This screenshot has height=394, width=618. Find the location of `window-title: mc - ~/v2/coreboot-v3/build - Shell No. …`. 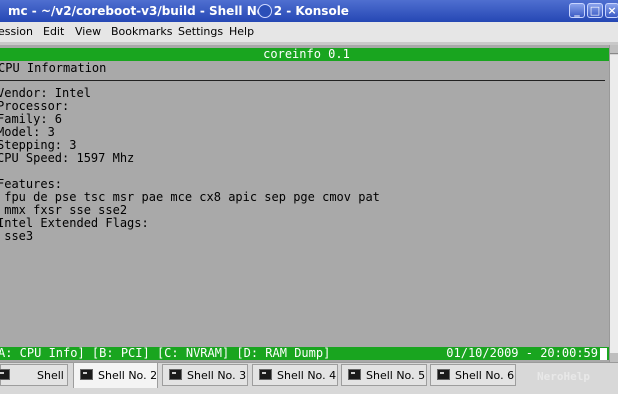

window-title: mc - ~/v2/coreboot-v3/build - Shell No. … is located at coordinates (178, 11).